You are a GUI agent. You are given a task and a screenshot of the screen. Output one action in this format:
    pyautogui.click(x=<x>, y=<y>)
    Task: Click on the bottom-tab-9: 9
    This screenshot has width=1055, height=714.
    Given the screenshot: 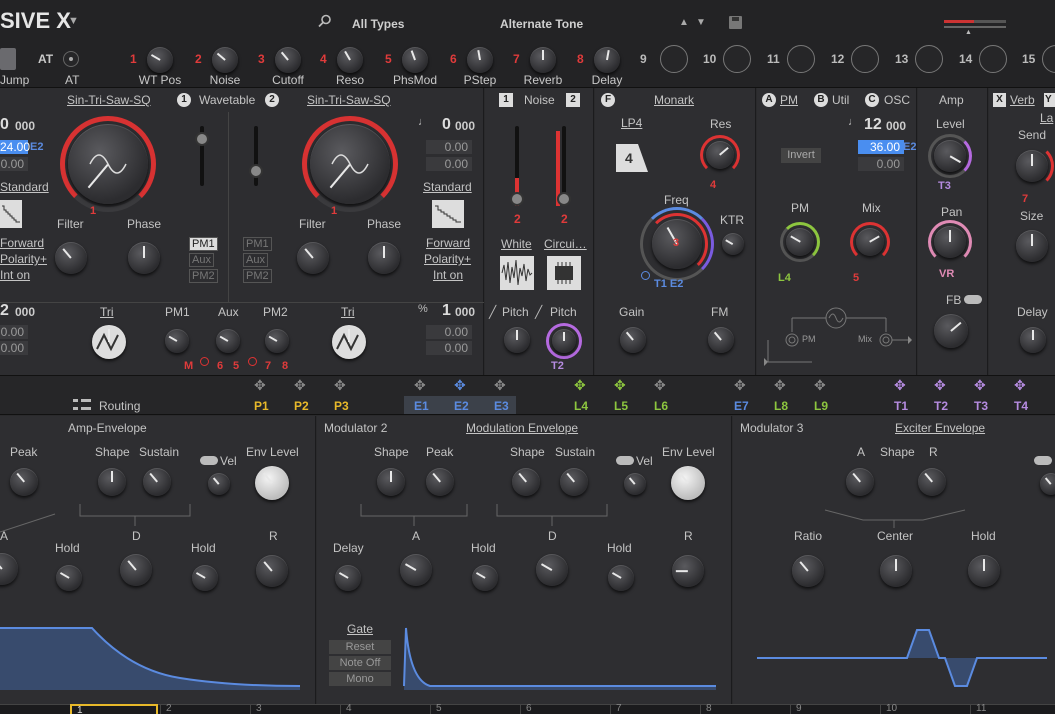 What is the action you would take?
    pyautogui.click(x=834, y=709)
    